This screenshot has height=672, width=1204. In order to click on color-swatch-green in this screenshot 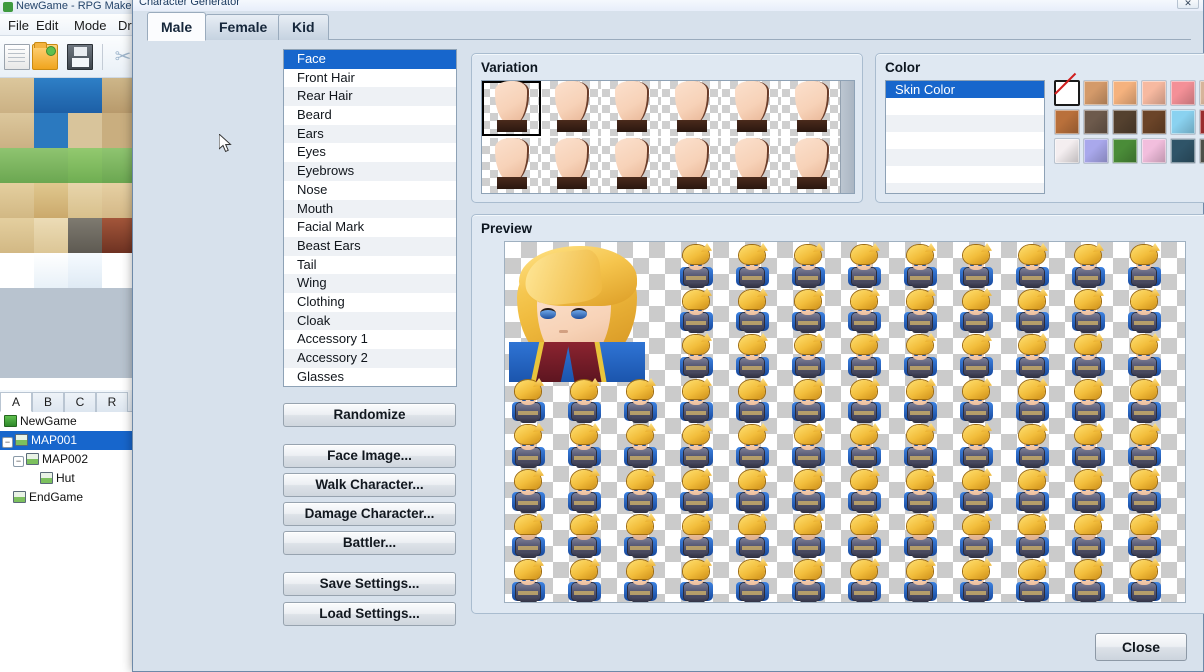, I will do `click(1125, 151)`.